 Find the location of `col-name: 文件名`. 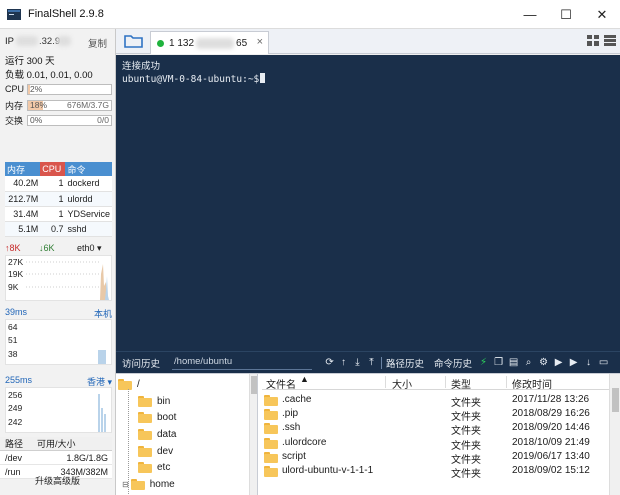

col-name: 文件名 is located at coordinates (281, 383).